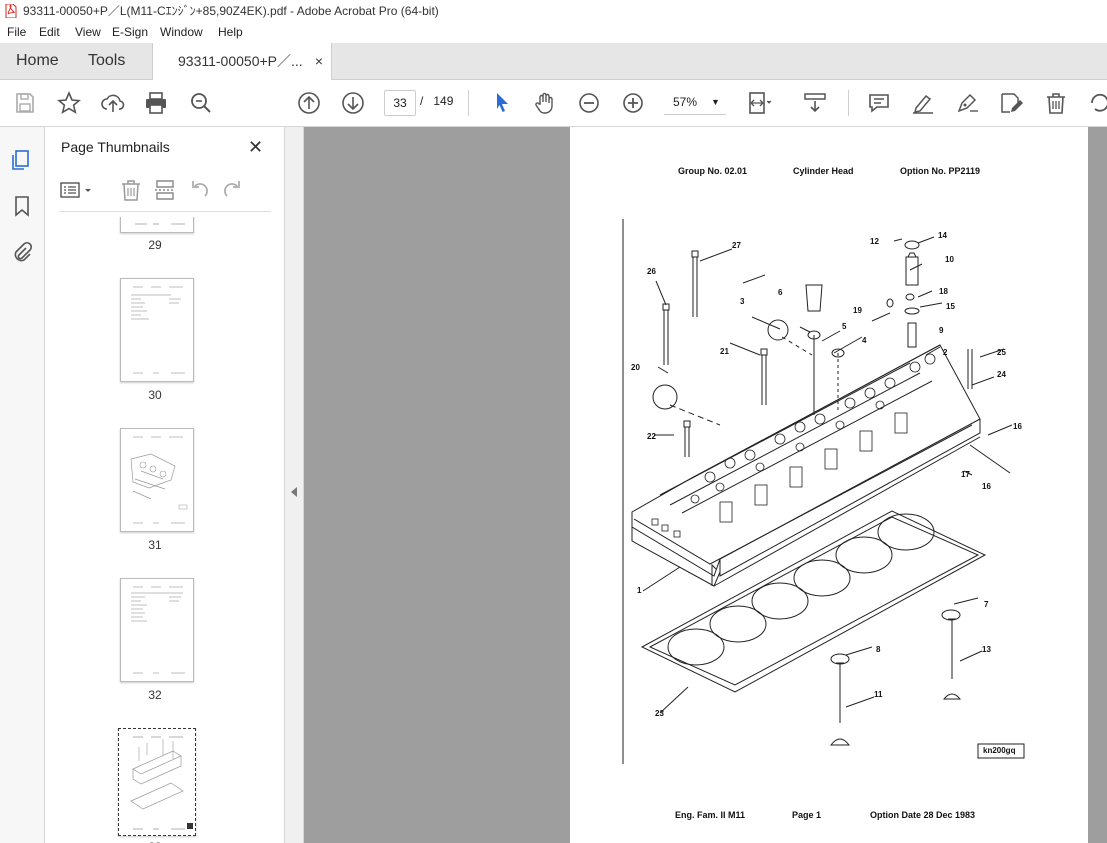 The image size is (1107, 843). What do you see at coordinates (155, 245) in the screenshot?
I see `thumbnail-number: 29` at bounding box center [155, 245].